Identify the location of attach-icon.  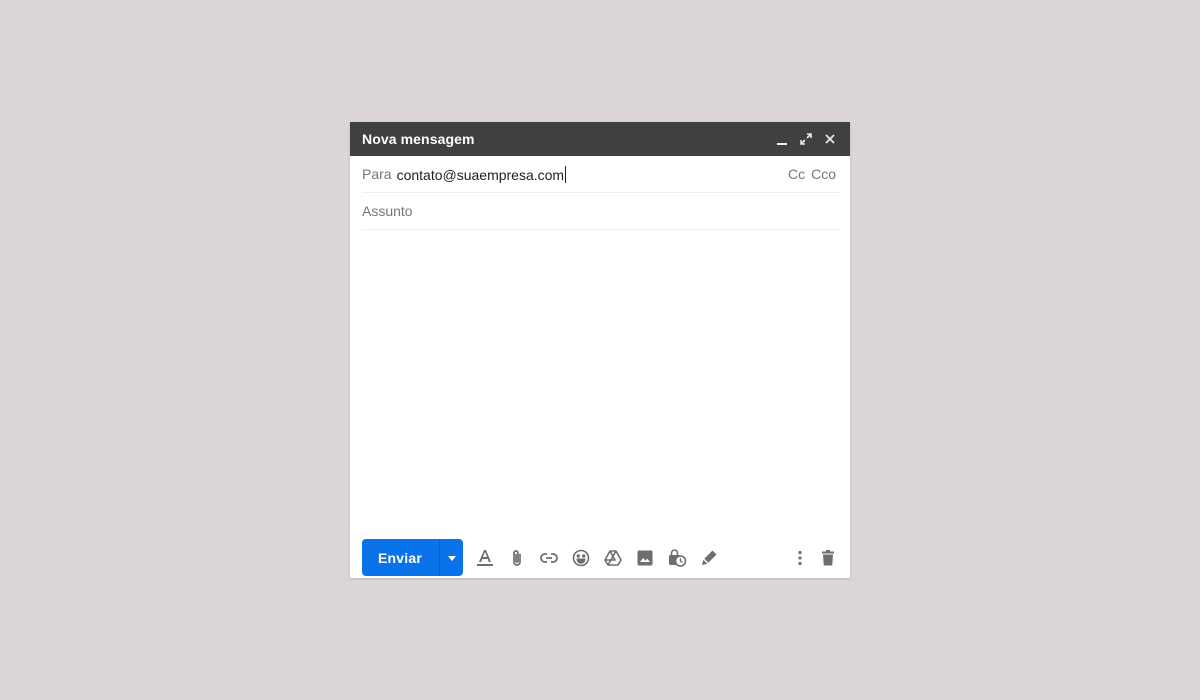
(517, 558).